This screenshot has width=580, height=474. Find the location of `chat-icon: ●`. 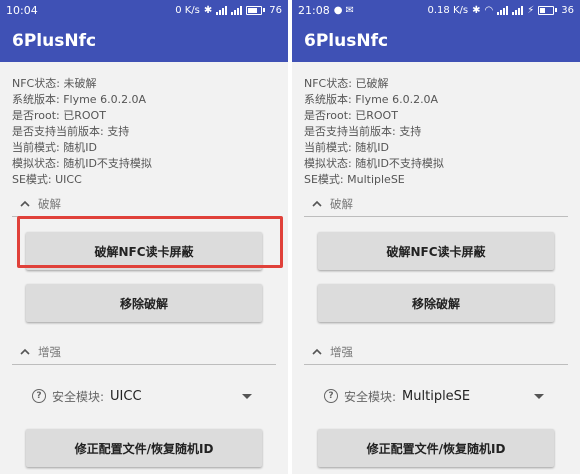

chat-icon: ● is located at coordinates (338, 10).